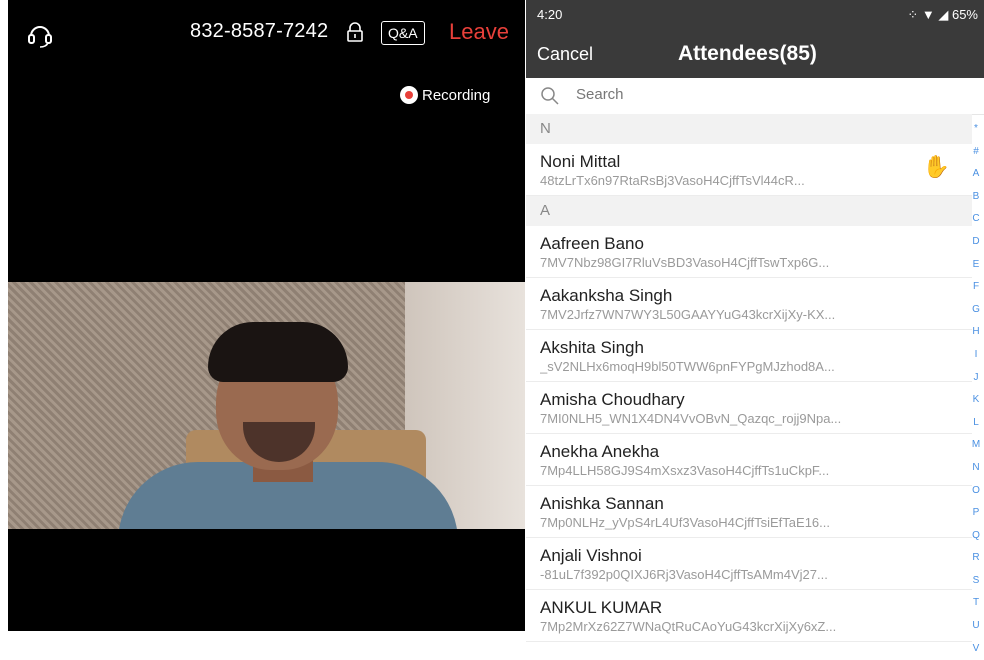  What do you see at coordinates (976, 265) in the screenshot?
I see `index-letter: E` at bounding box center [976, 265].